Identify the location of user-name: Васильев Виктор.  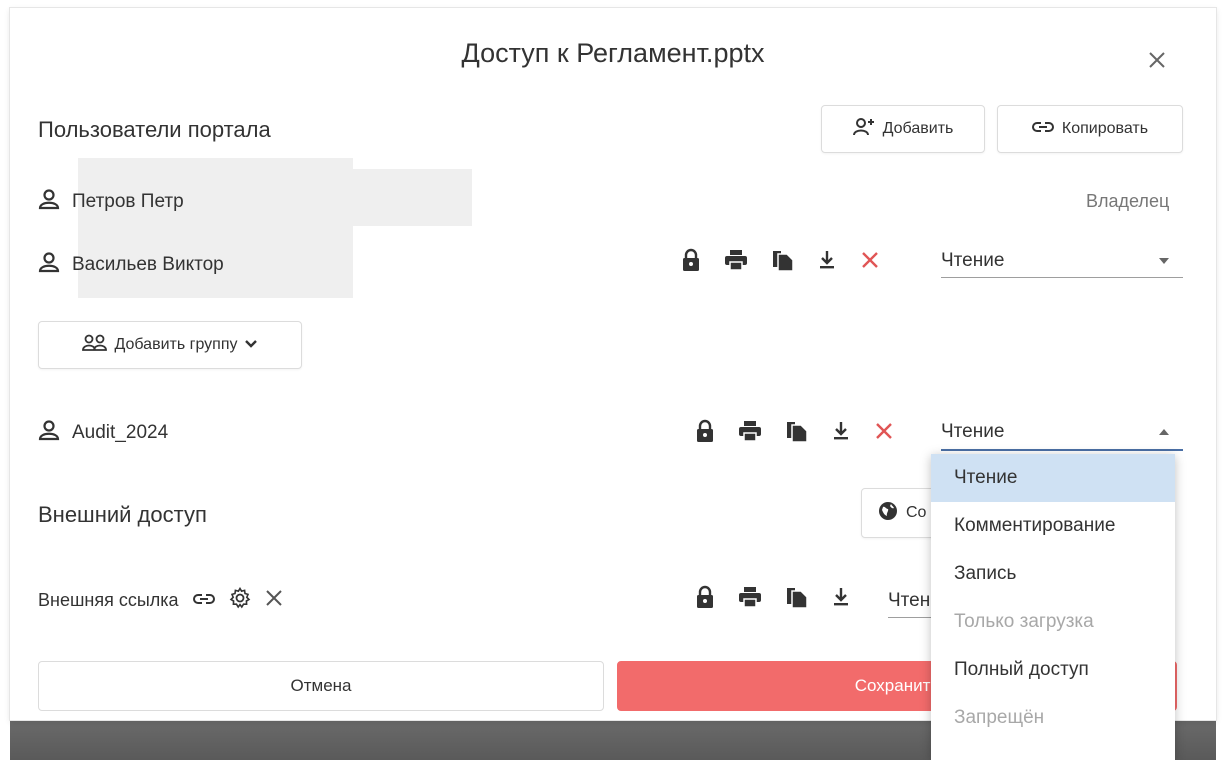
(148, 264).